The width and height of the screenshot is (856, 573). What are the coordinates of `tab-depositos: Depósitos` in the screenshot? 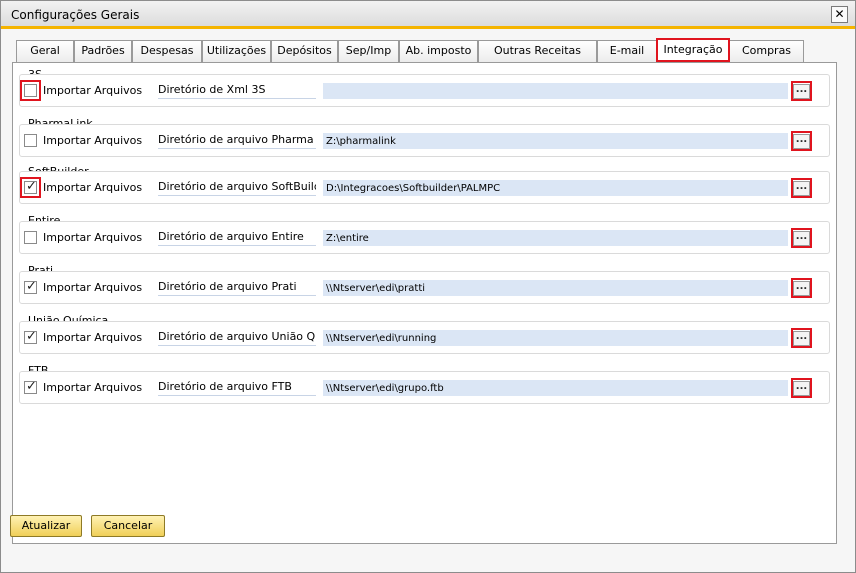 It's located at (304, 51).